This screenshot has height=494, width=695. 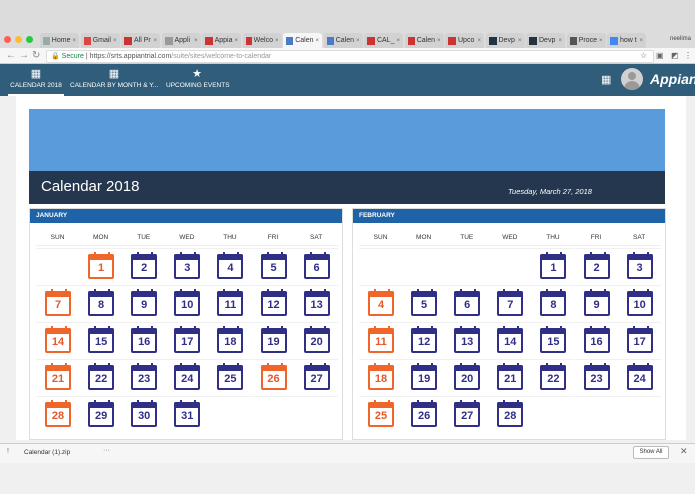 What do you see at coordinates (24, 56) in the screenshot?
I see `forward-arrow-icon: →` at bounding box center [24, 56].